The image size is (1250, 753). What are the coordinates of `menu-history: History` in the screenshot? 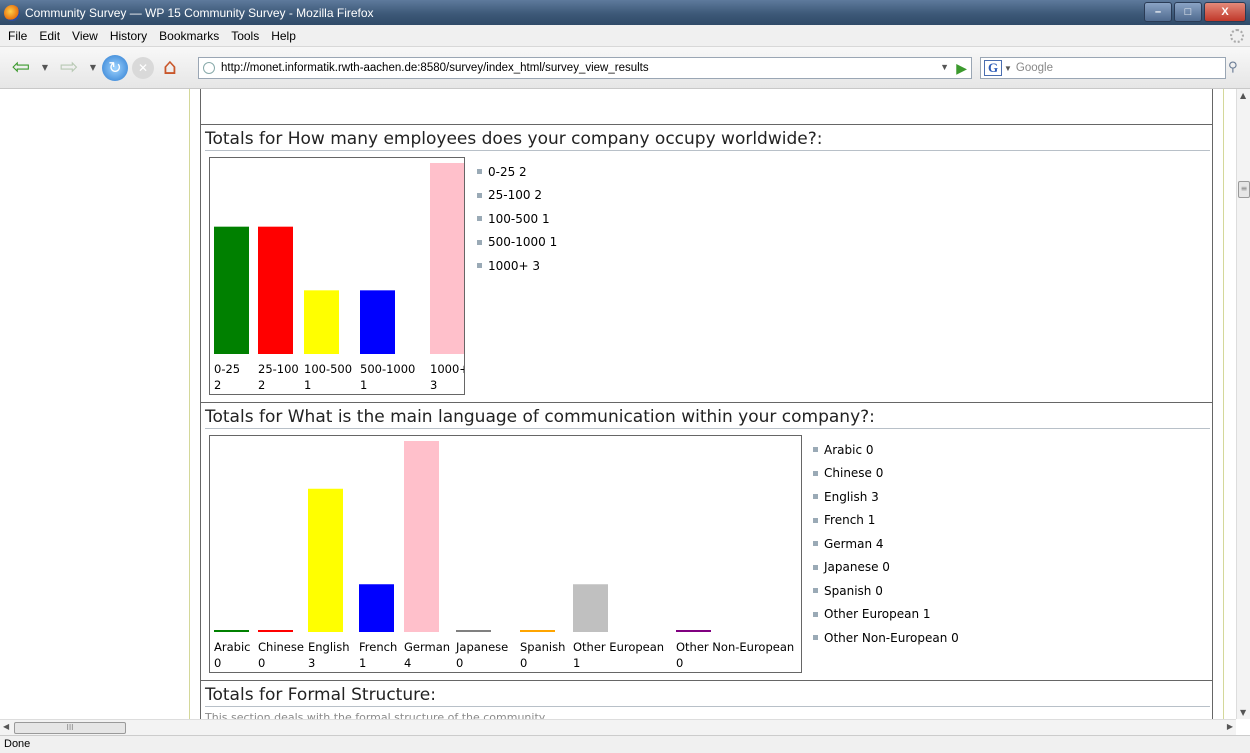 It's located at (128, 36).